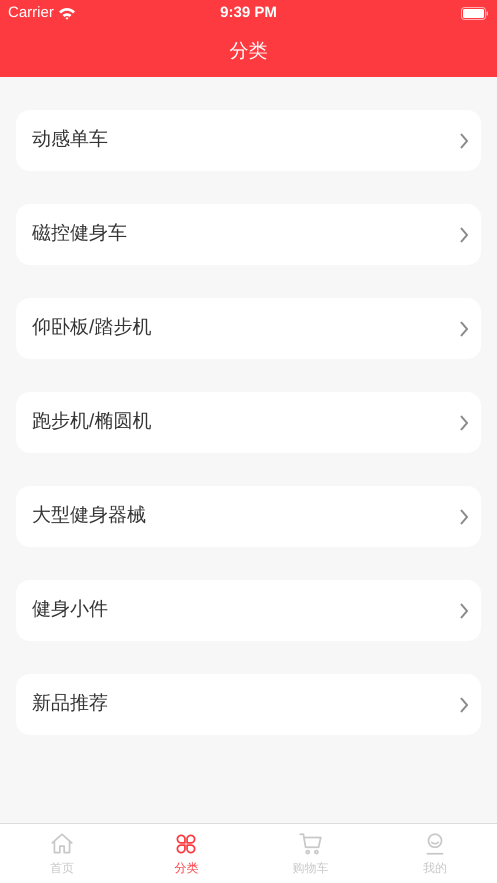 This screenshot has width=497, height=883. What do you see at coordinates (248, 704) in the screenshot?
I see `category-item: 新品推荐` at bounding box center [248, 704].